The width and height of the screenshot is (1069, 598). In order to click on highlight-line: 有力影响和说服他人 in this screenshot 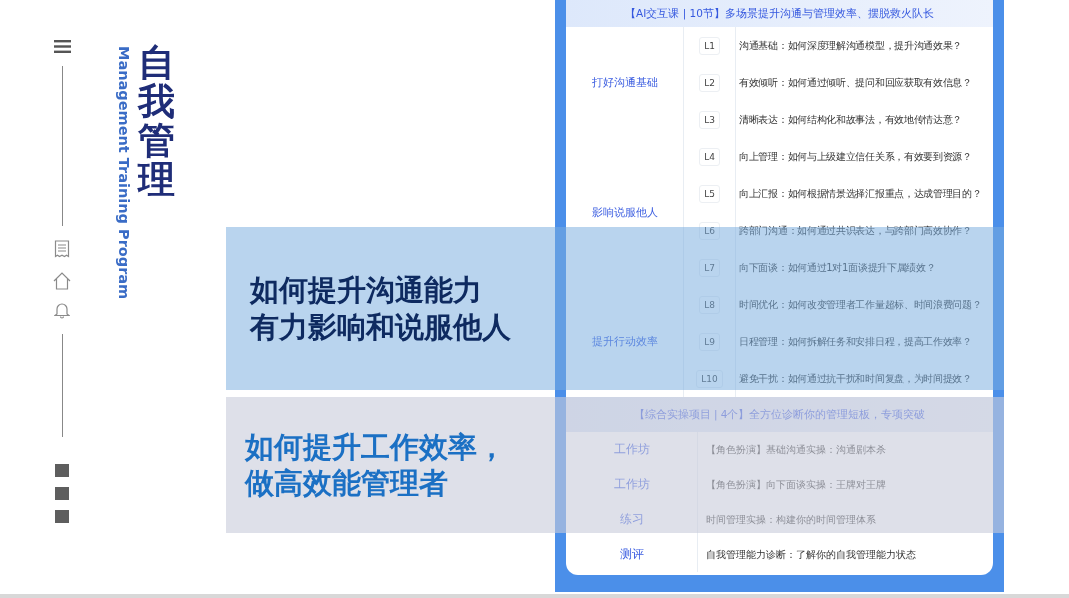, I will do `click(380, 326)`.